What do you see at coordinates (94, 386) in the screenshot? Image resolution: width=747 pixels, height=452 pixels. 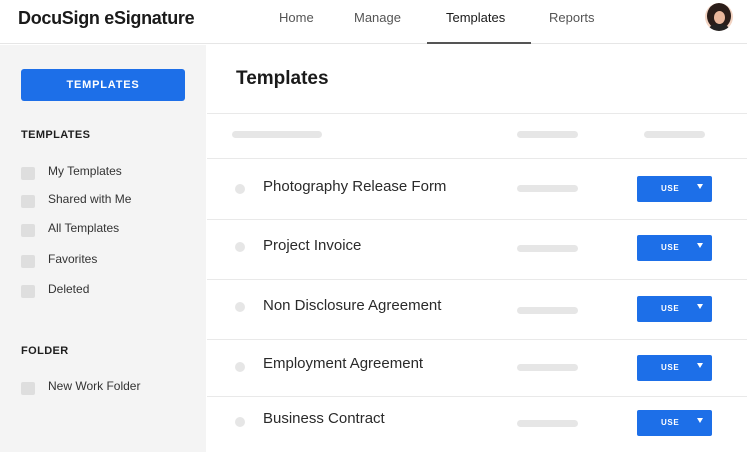 I see `sidebar-item-label: New Work Folder` at bounding box center [94, 386].